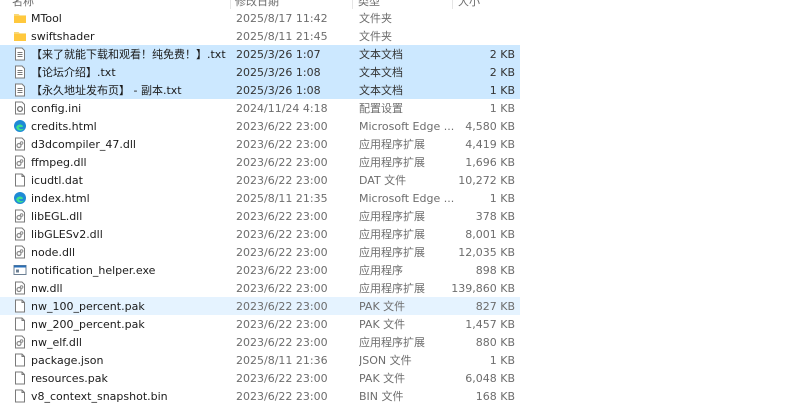  I want to click on file-row: 【论坛介绍】.txt 2025/3/26 1:08 文本文档 2 KB, so click(260, 72).